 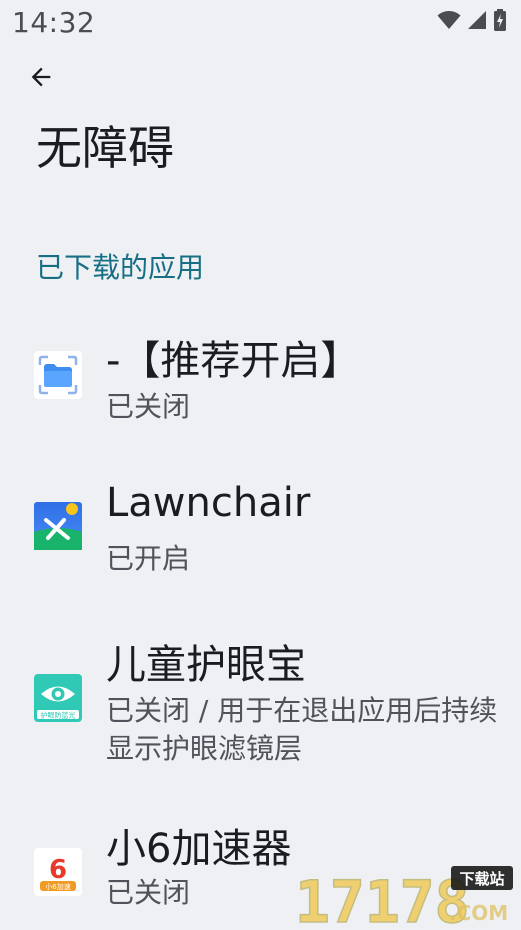 I want to click on svg-text: 6, so click(x=58, y=870).